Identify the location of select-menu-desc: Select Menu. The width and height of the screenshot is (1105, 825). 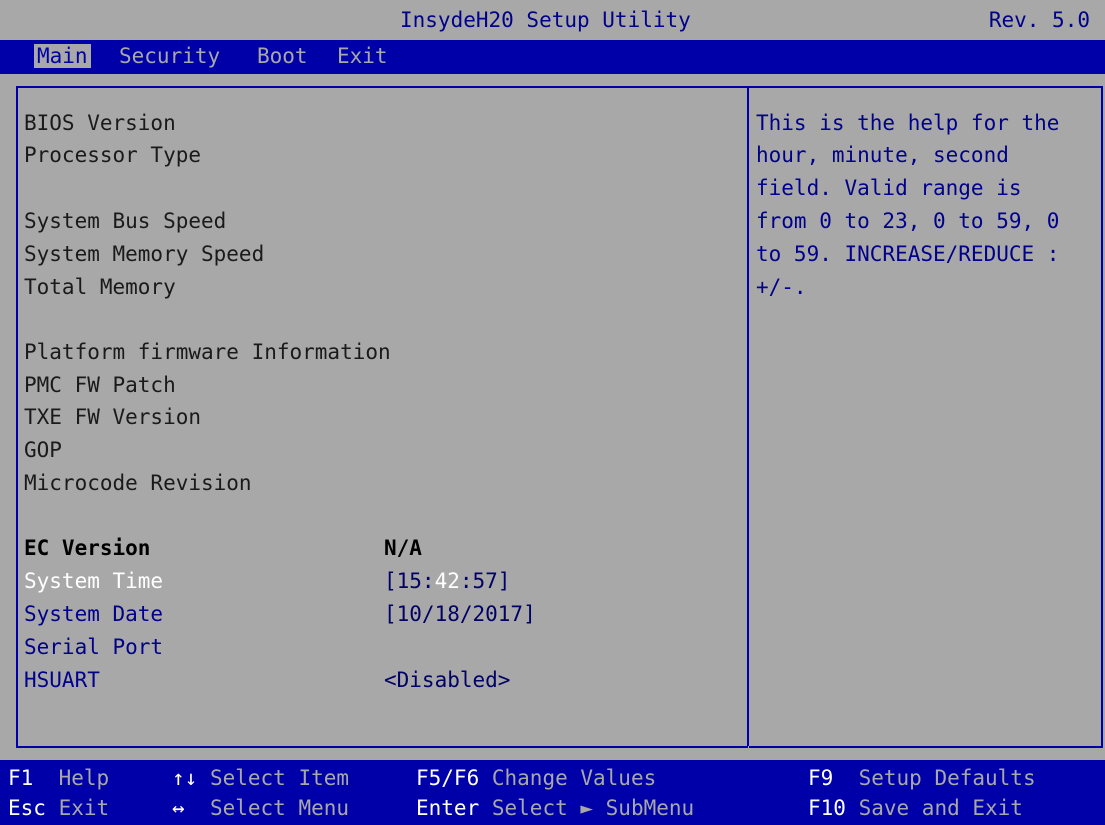
(279, 808).